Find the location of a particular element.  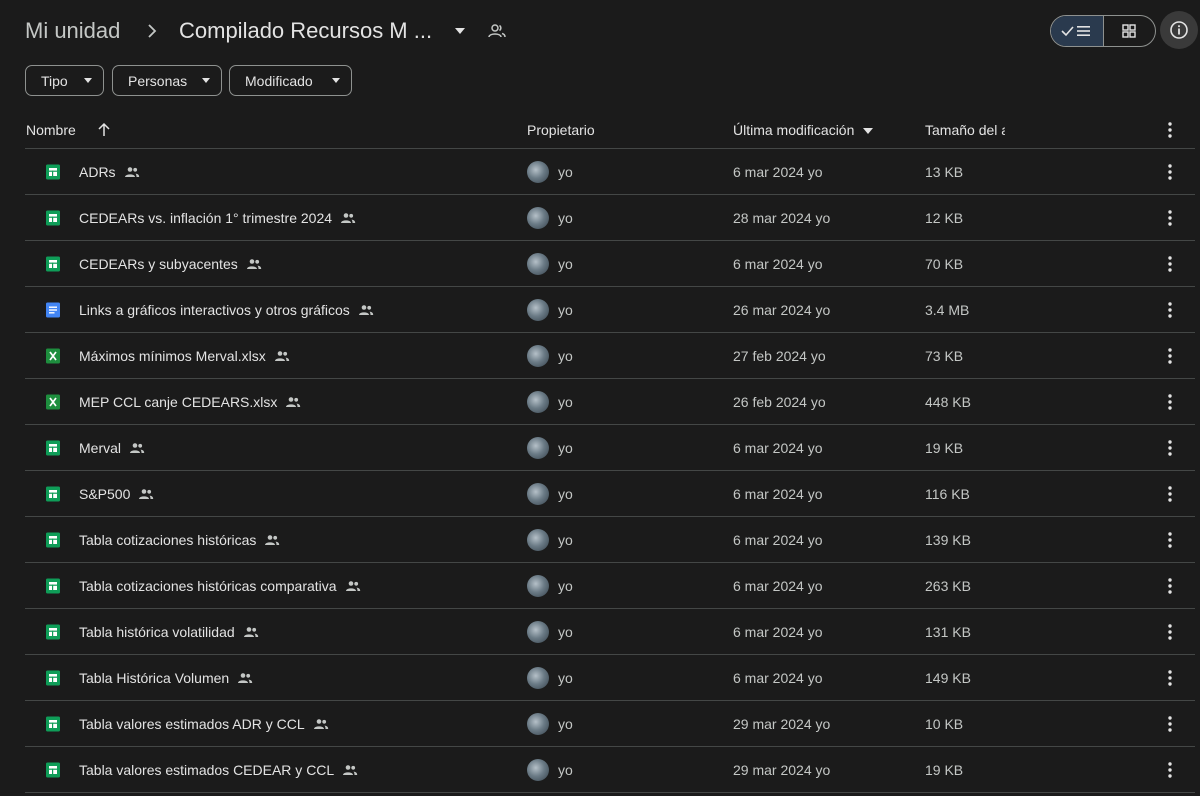

sort-ascending-arrow-icon is located at coordinates (104, 130).